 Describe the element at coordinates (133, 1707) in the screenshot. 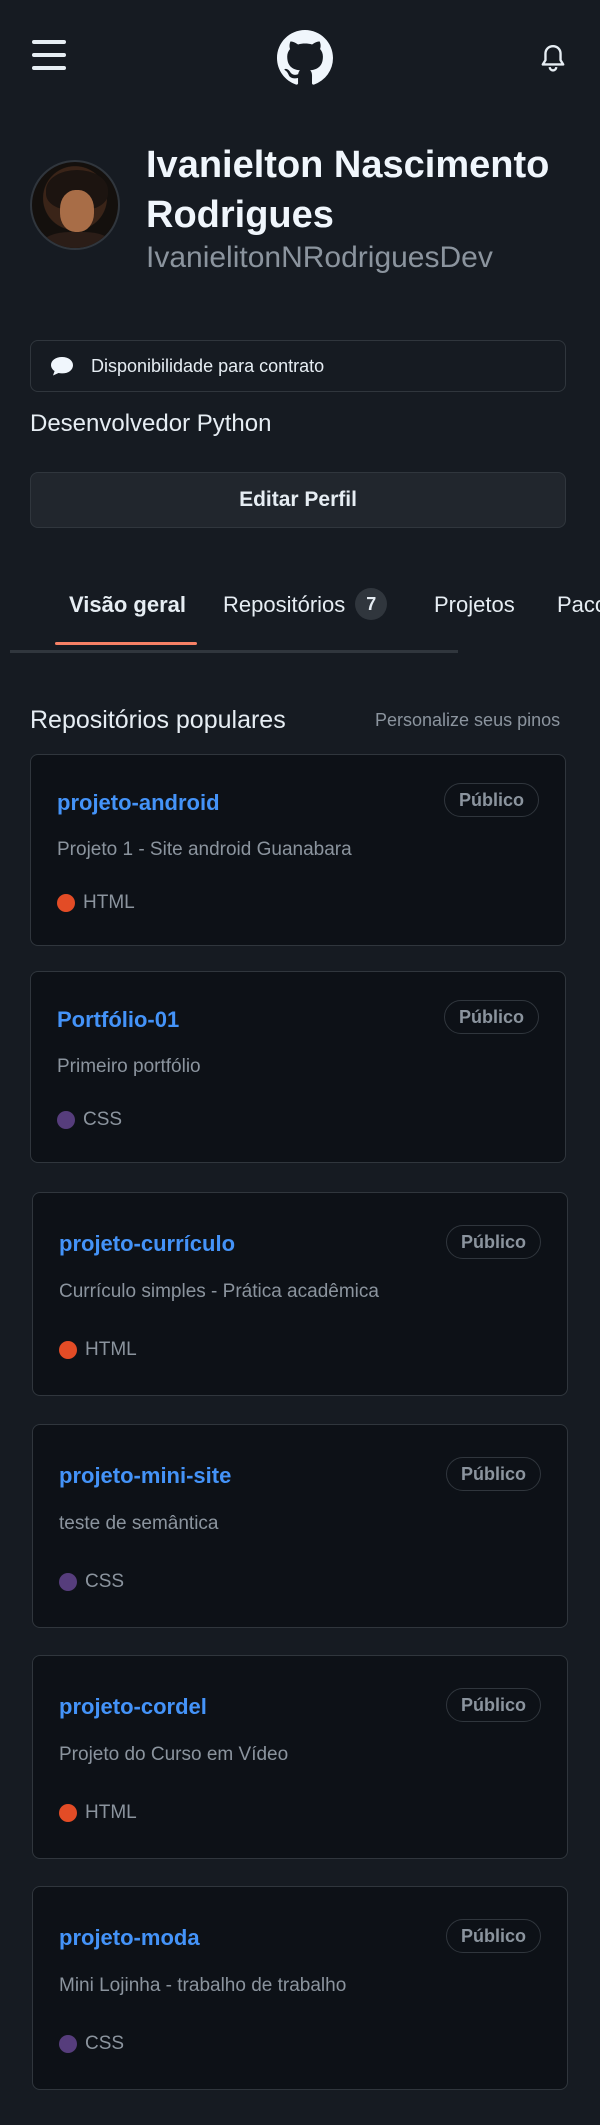

I see `repo-name-link: projeto-cordel` at that location.